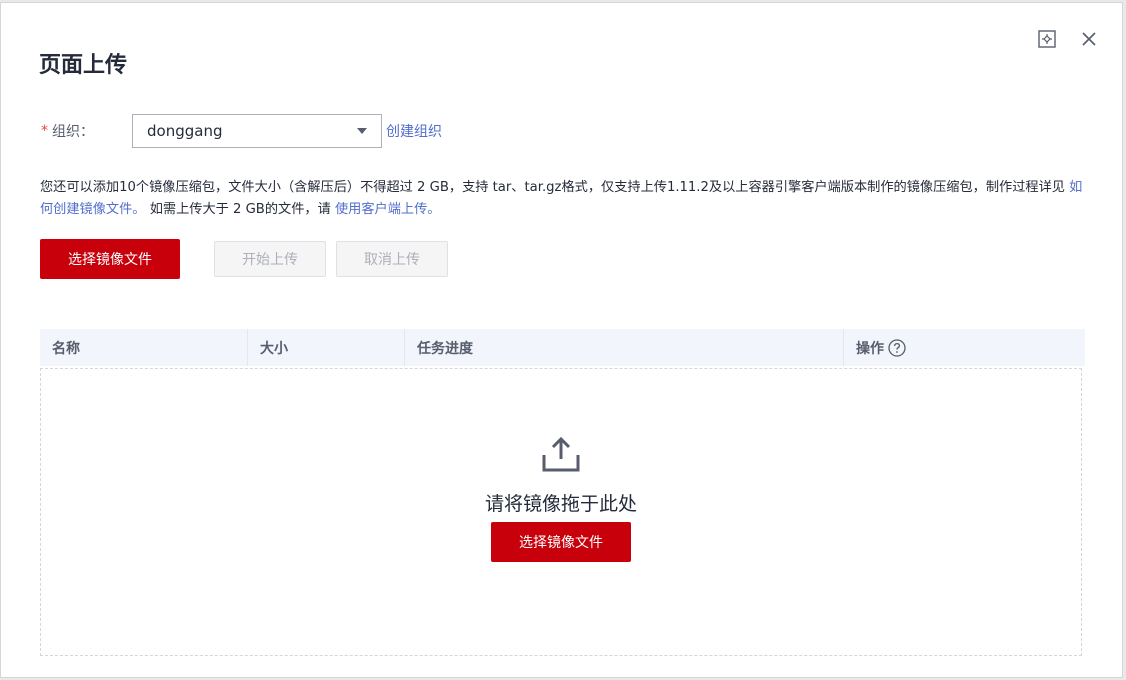  What do you see at coordinates (257, 131) in the screenshot?
I see `org-select: donggang` at bounding box center [257, 131].